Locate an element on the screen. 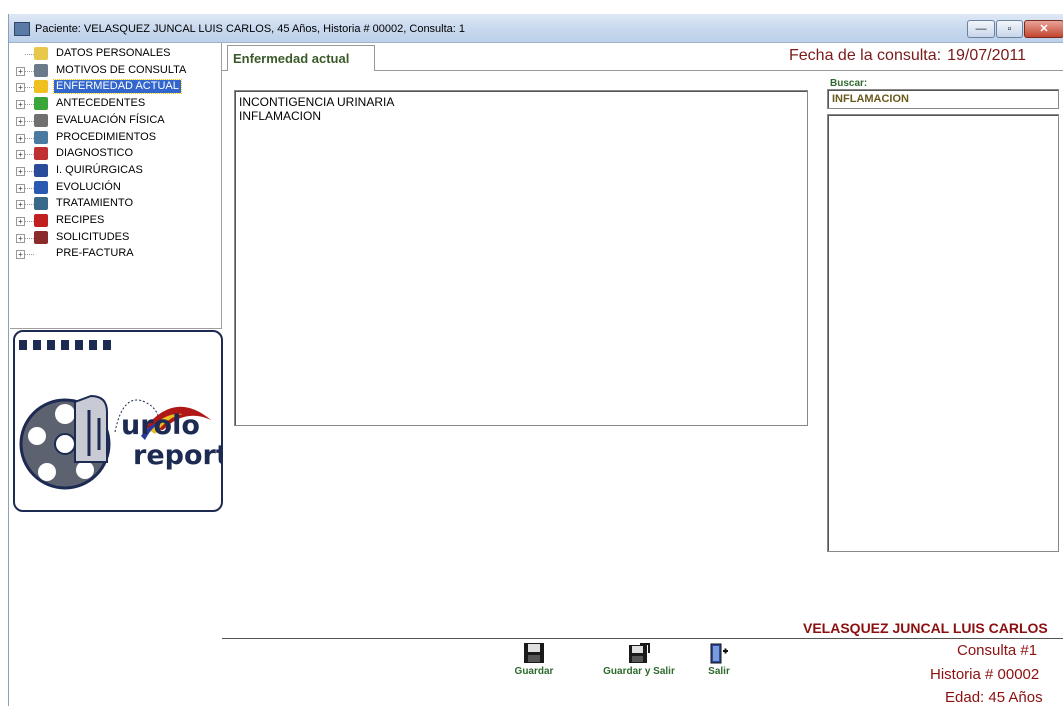  salir-button: Salir is located at coordinates (719, 659).